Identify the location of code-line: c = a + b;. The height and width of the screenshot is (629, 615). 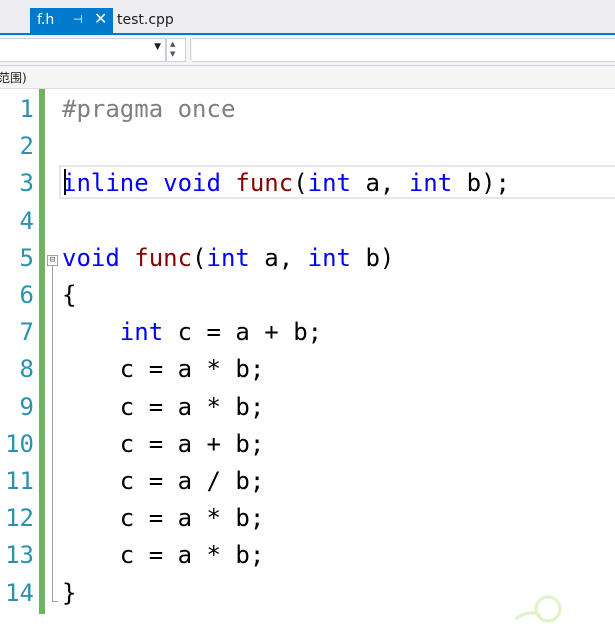
(163, 444).